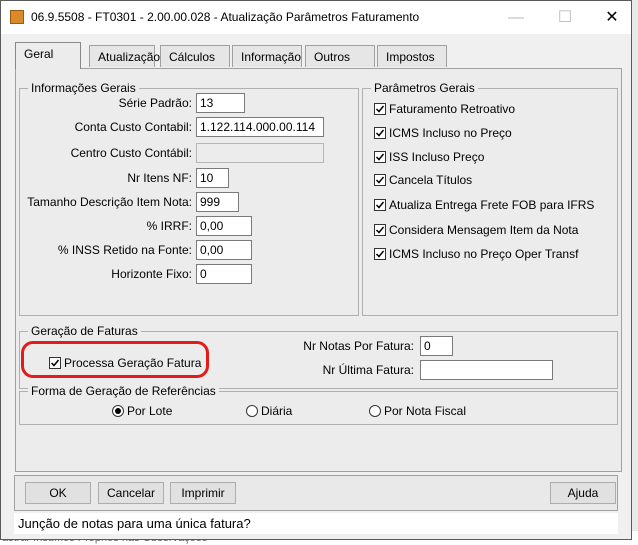 The width and height of the screenshot is (638, 545). I want to click on radio-por-nota-fiscal: Por Nota Fiscal, so click(417, 411).